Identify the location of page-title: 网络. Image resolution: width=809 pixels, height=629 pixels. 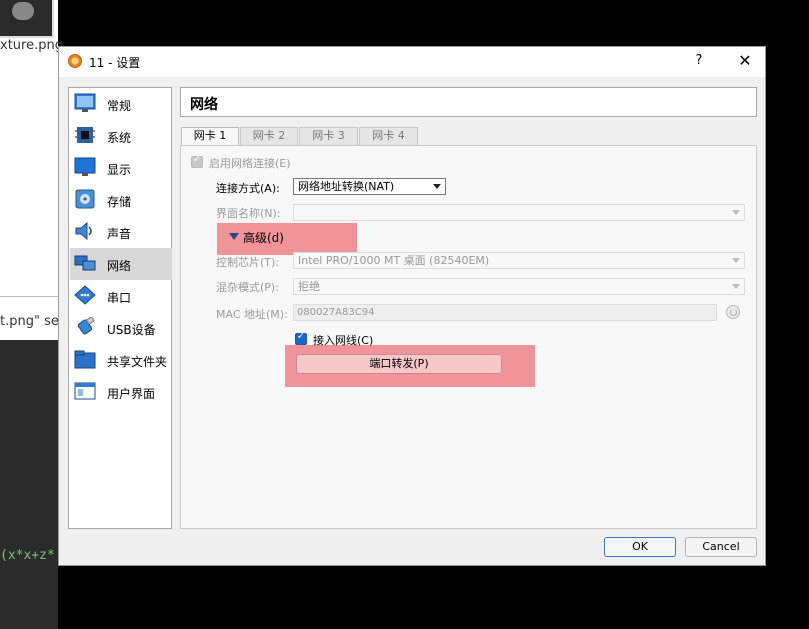
(204, 105).